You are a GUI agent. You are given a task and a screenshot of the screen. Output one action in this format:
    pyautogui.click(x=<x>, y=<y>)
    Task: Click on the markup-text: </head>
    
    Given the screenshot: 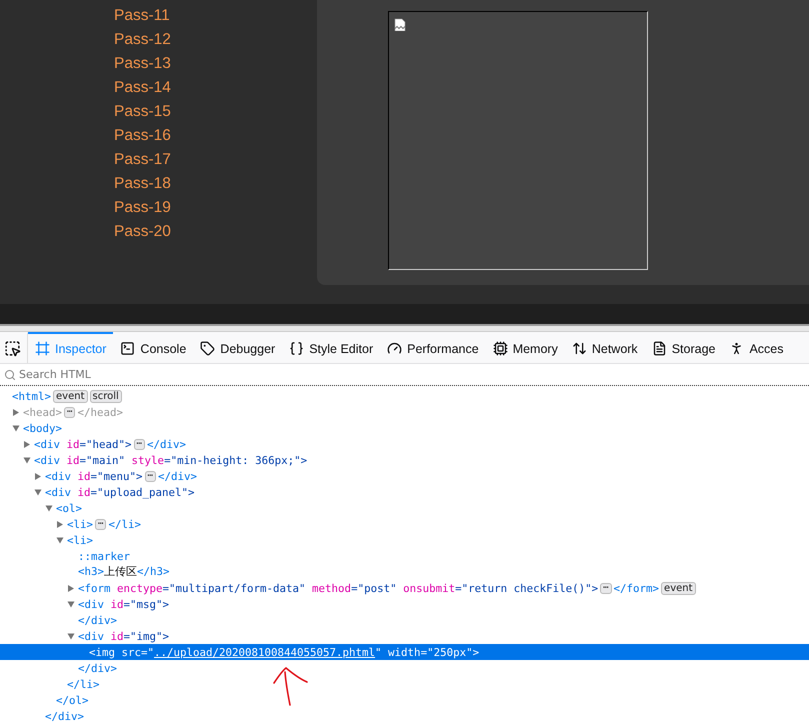 What is the action you would take?
    pyautogui.click(x=100, y=412)
    